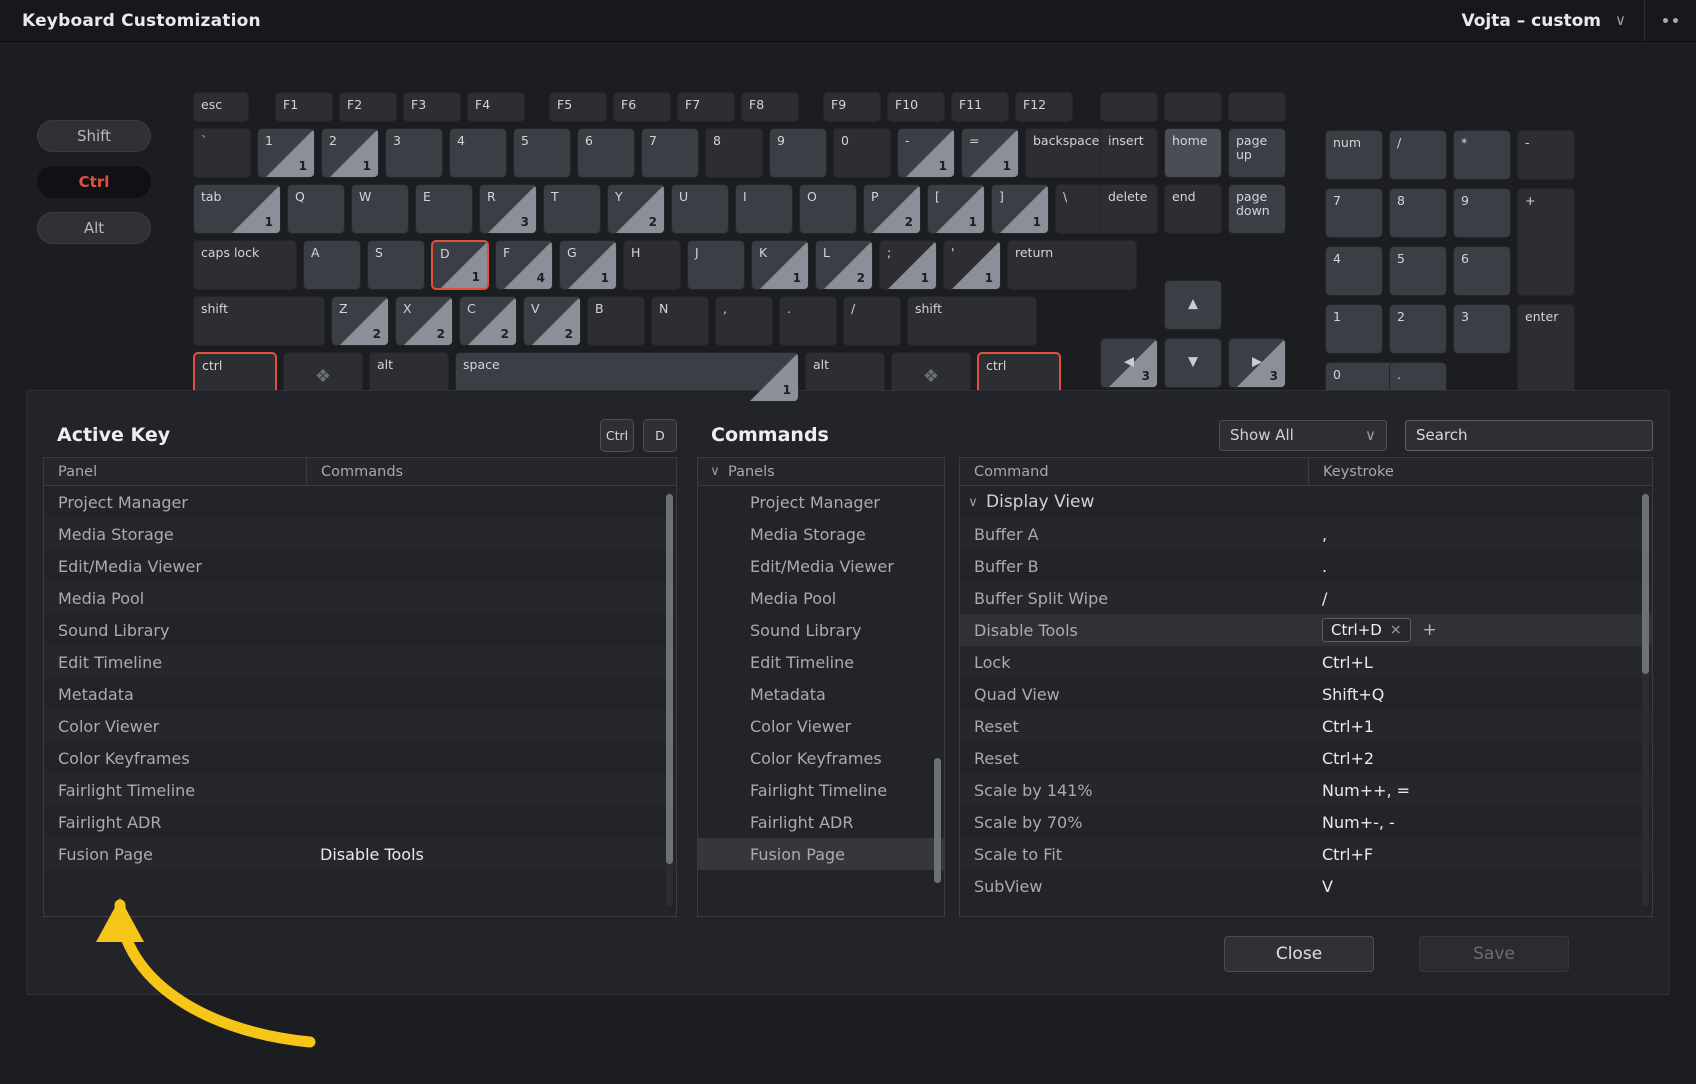 The width and height of the screenshot is (1696, 1084). Describe the element at coordinates (770, 107) in the screenshot. I see `key-f8: F8` at that location.